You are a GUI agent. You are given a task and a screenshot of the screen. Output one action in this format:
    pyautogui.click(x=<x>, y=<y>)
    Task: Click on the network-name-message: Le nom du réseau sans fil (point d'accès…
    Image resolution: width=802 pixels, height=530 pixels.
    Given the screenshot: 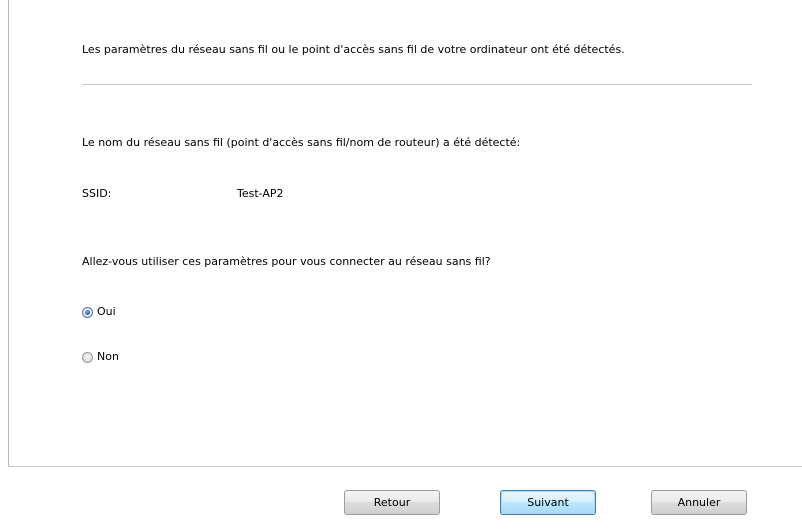 What is the action you would take?
    pyautogui.click(x=301, y=142)
    